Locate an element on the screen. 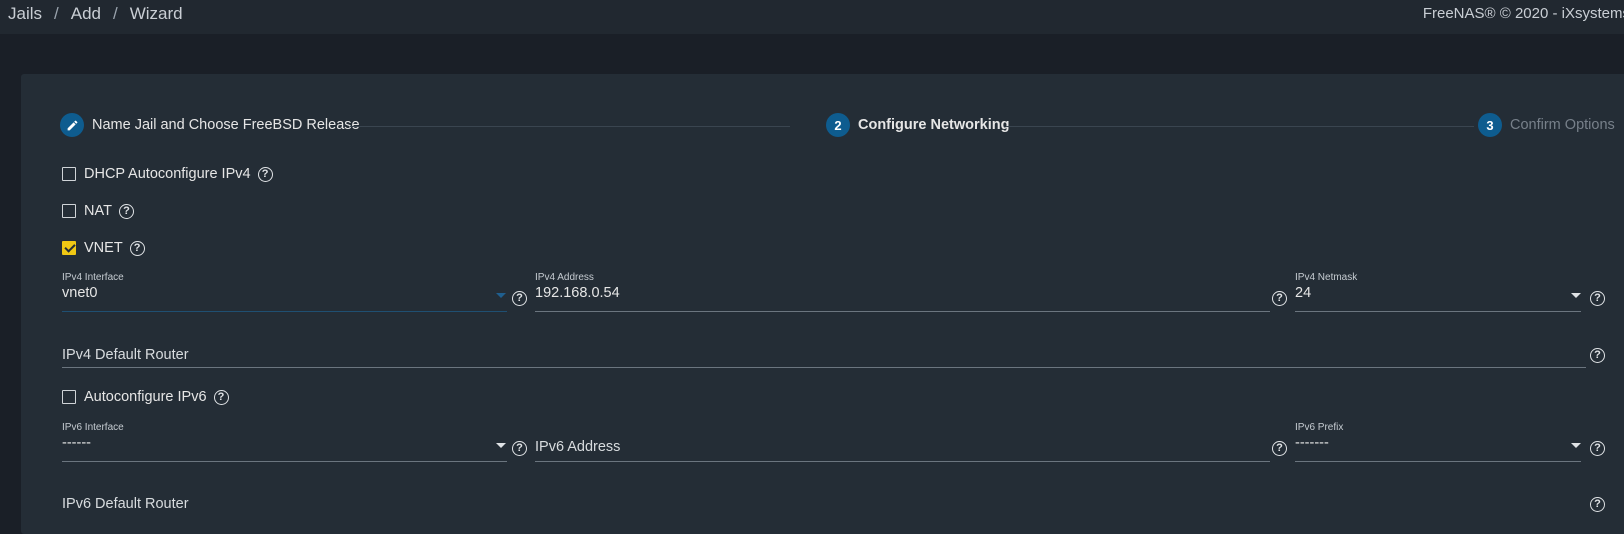 The height and width of the screenshot is (534, 1624). copyright-text: FreeNAS® © 2020 - iXsystems is located at coordinates (1523, 13).